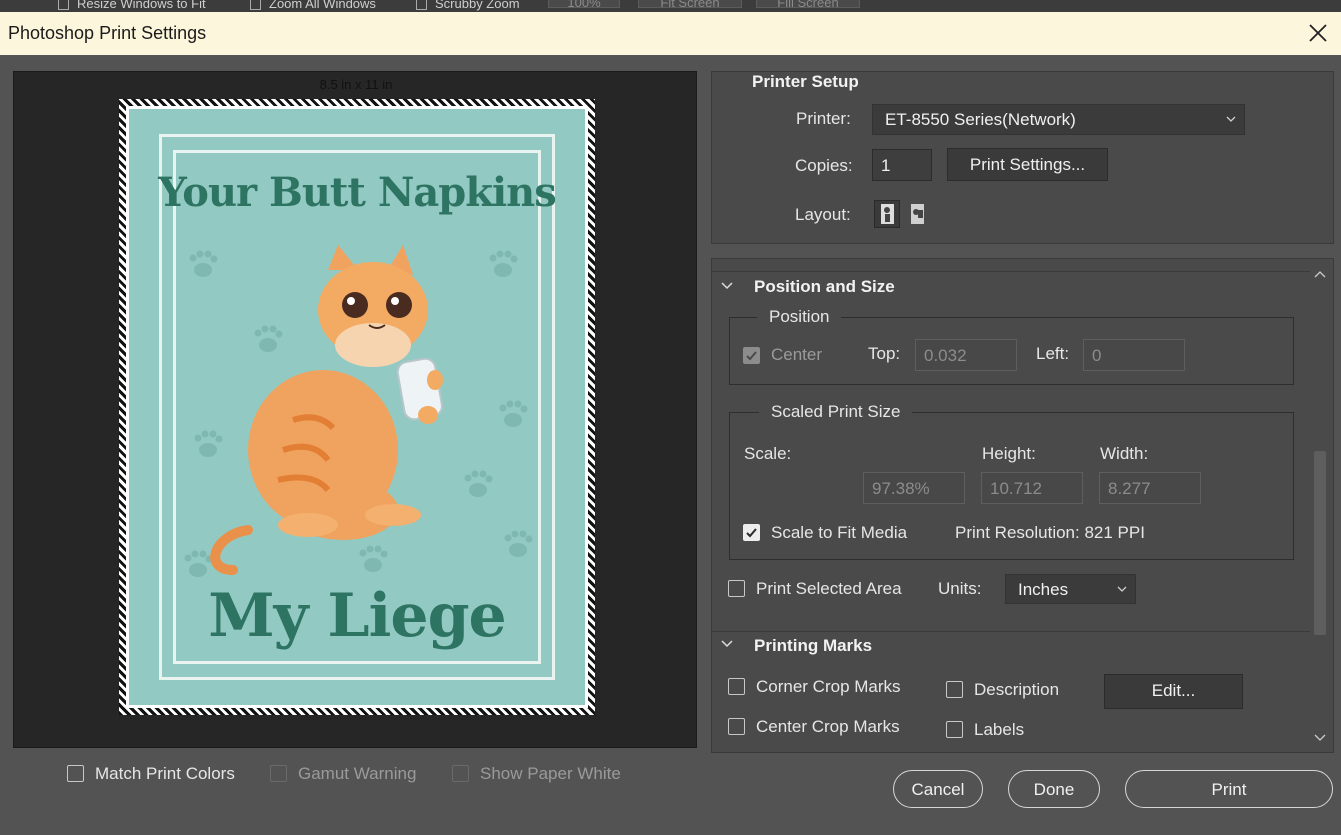 Image resolution: width=1341 pixels, height=835 pixels. I want to click on scrubby-zoom-option: Scrubby Zoom, so click(468, 5).